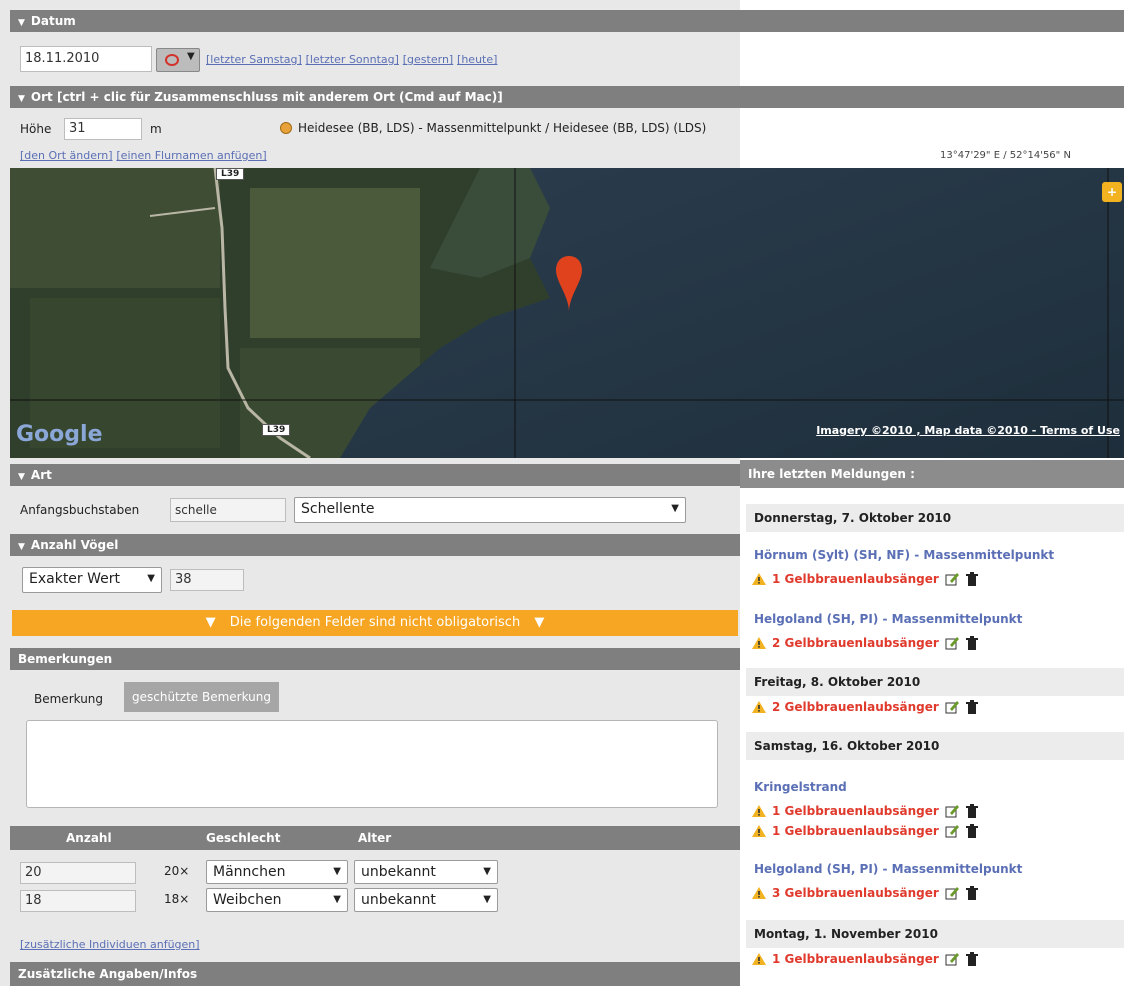  What do you see at coordinates (86, 59) in the screenshot?
I see `date-input: 18.11.2010` at bounding box center [86, 59].